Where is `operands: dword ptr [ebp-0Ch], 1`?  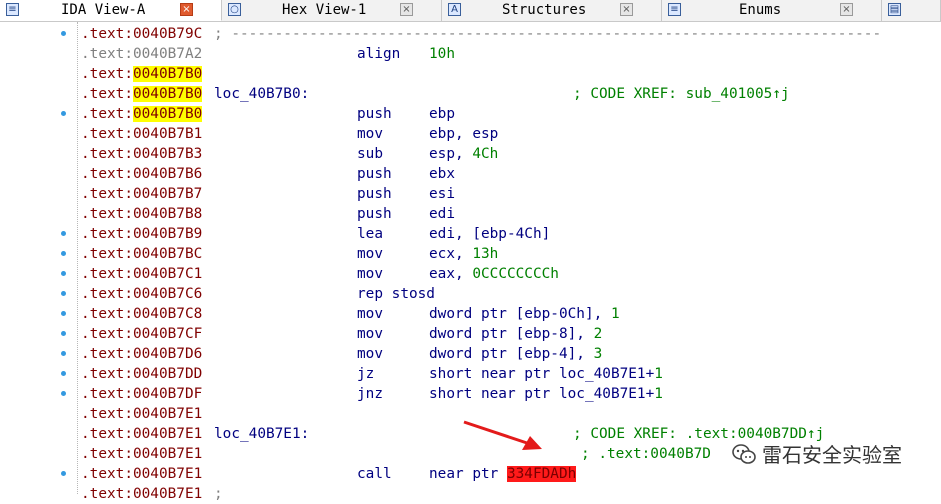 operands: dword ptr [ebp-0Ch], 1 is located at coordinates (524, 314).